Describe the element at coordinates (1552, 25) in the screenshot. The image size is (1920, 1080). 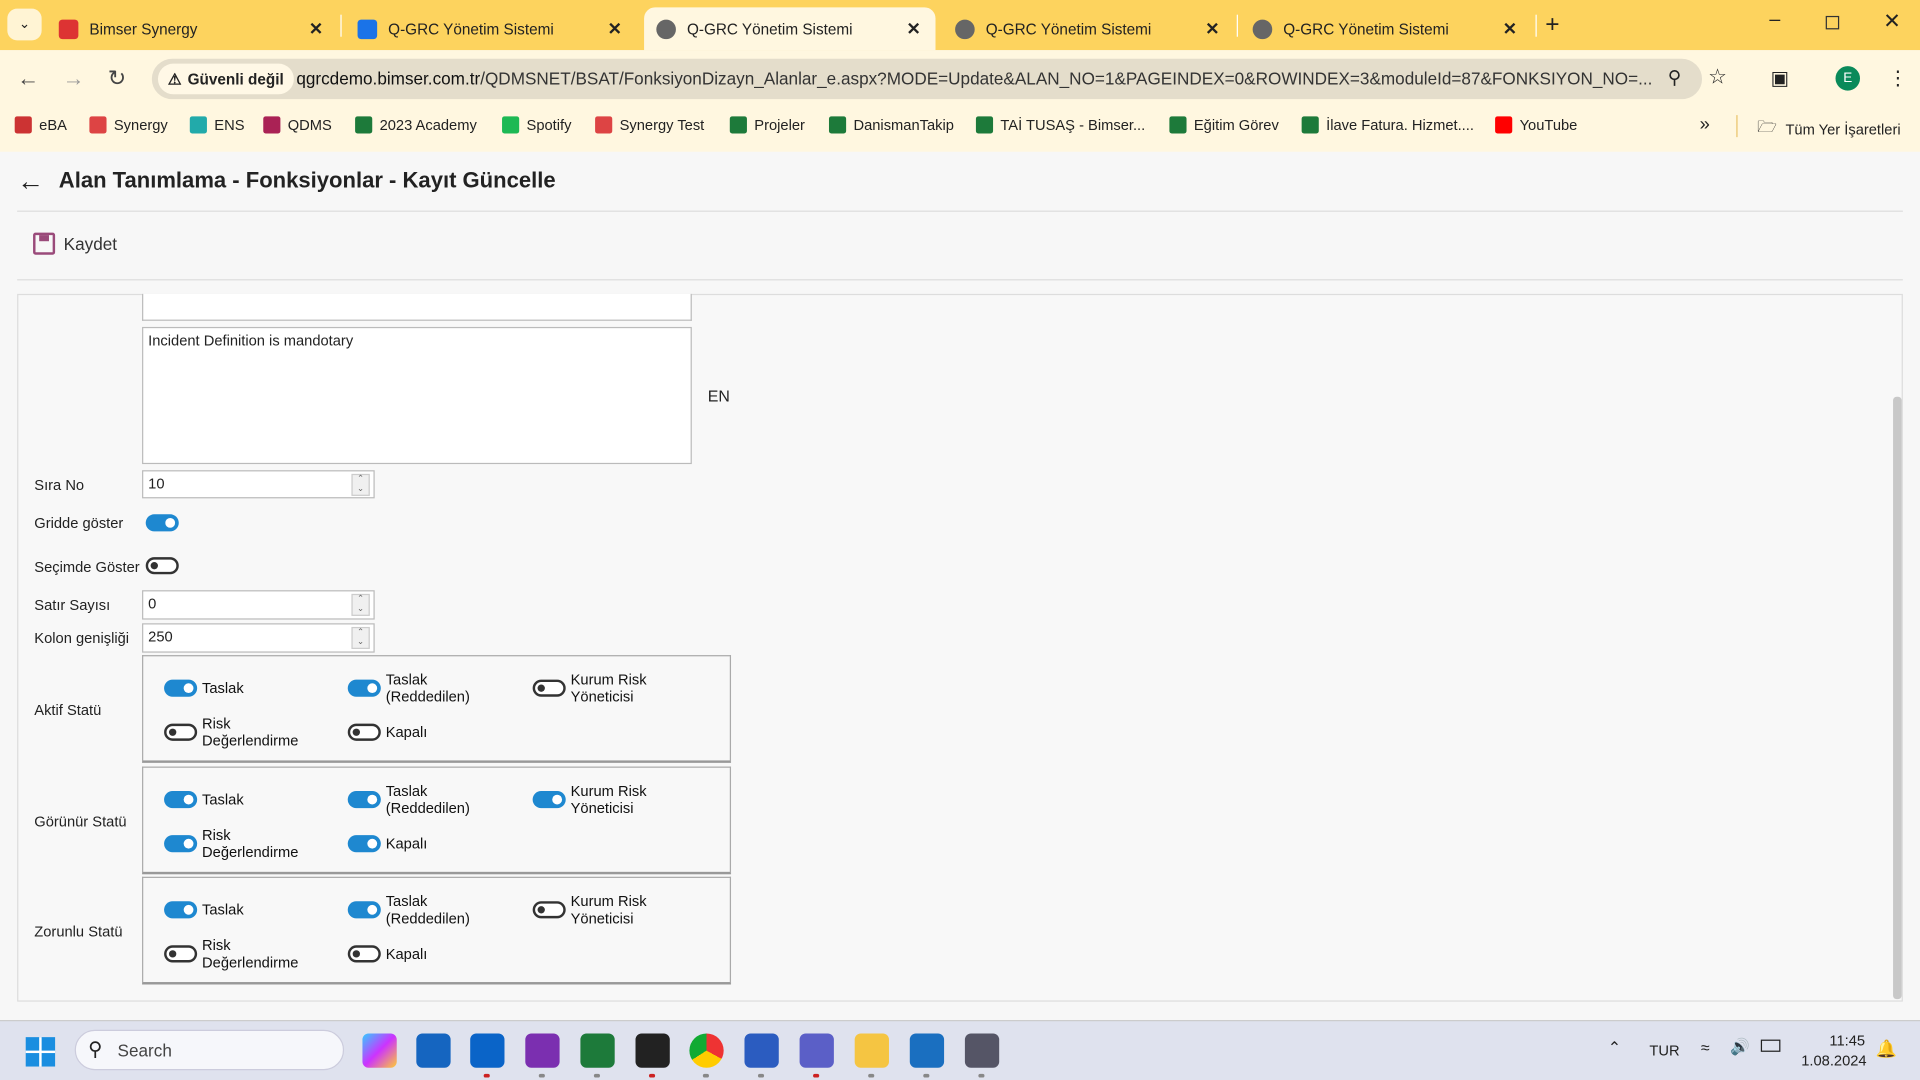
I see `new-tab-button: +` at that location.